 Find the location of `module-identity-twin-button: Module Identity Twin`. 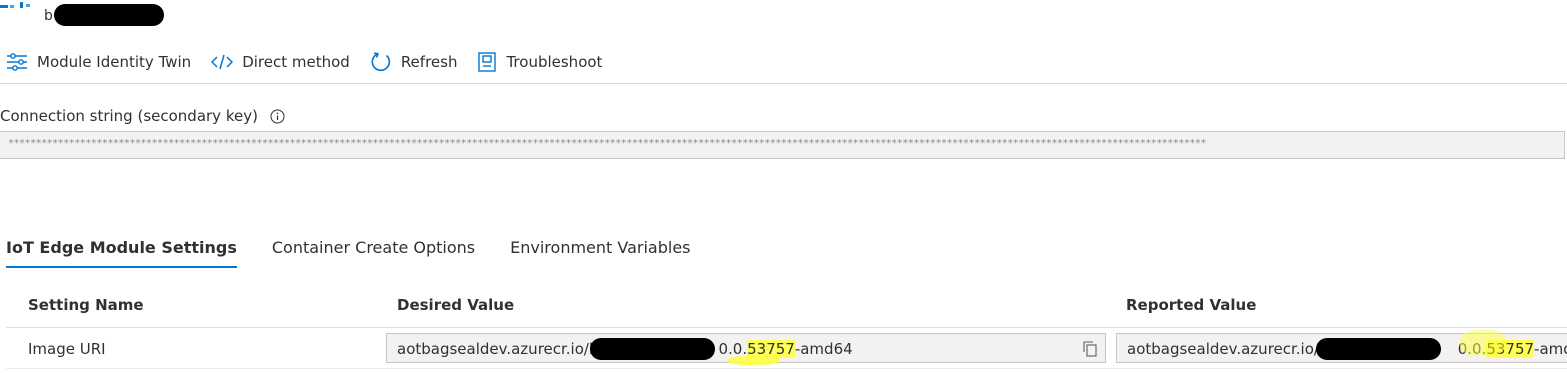

module-identity-twin-button: Module Identity Twin is located at coordinates (98, 62).